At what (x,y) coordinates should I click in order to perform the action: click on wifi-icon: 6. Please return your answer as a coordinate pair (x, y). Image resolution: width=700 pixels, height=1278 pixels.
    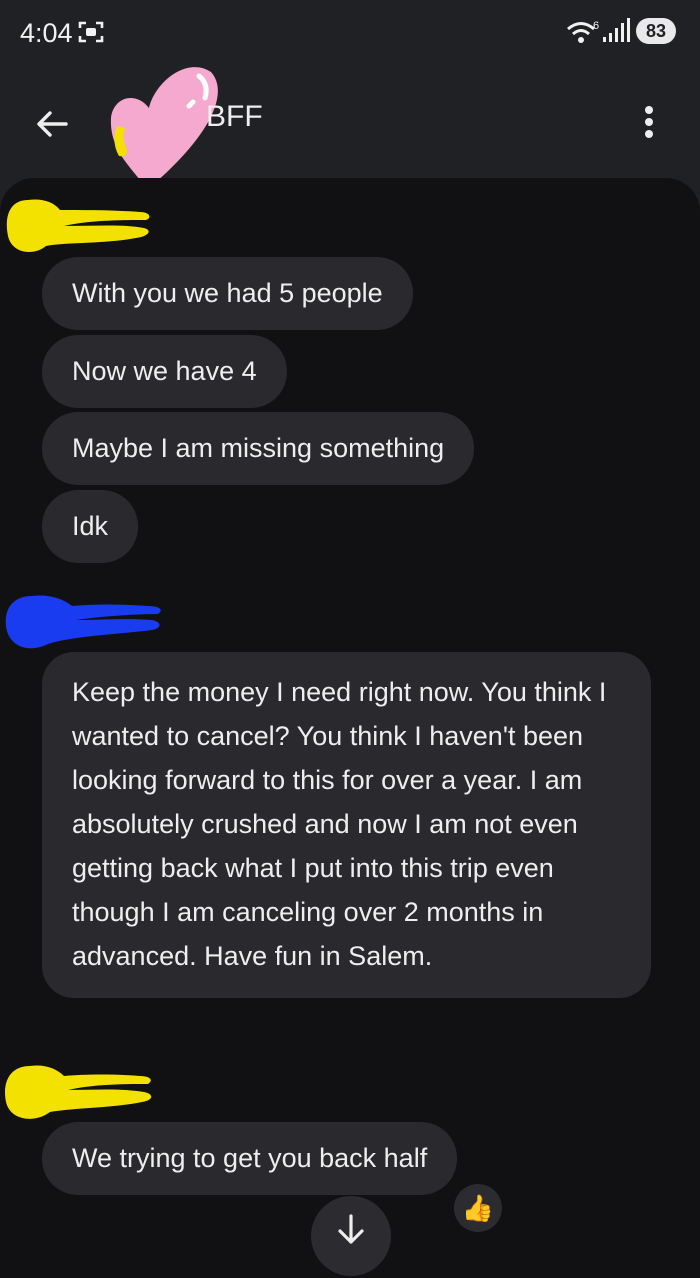
    Looking at the image, I should click on (583, 35).